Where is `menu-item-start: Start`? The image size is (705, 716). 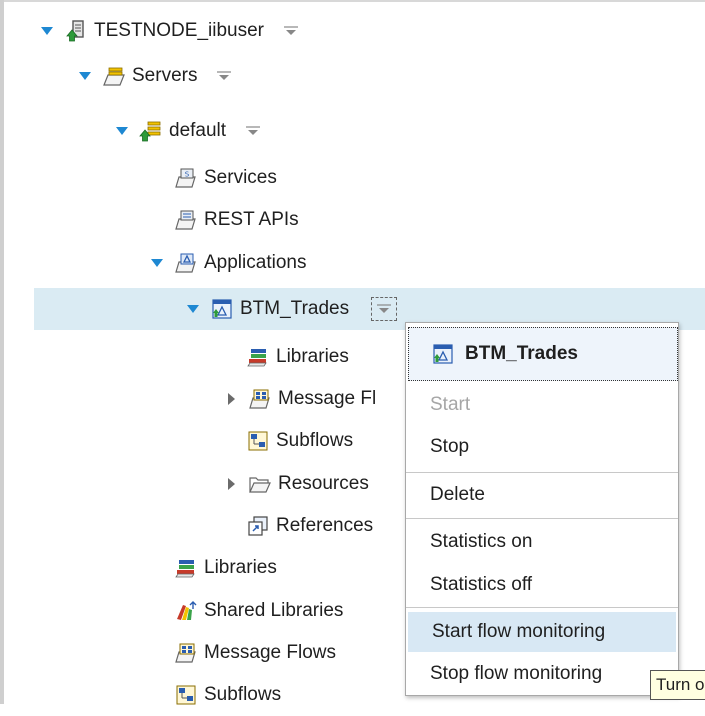 menu-item-start: Start is located at coordinates (542, 405).